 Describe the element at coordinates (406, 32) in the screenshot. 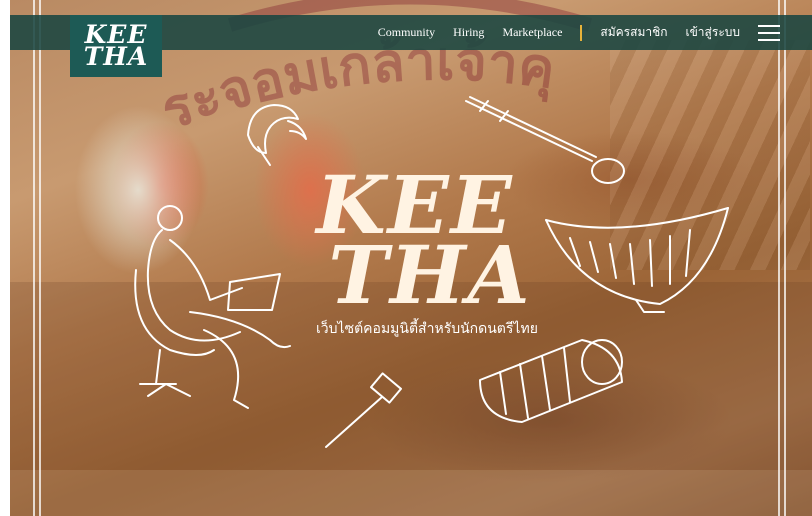

I see `nav-link-community: Community` at that location.